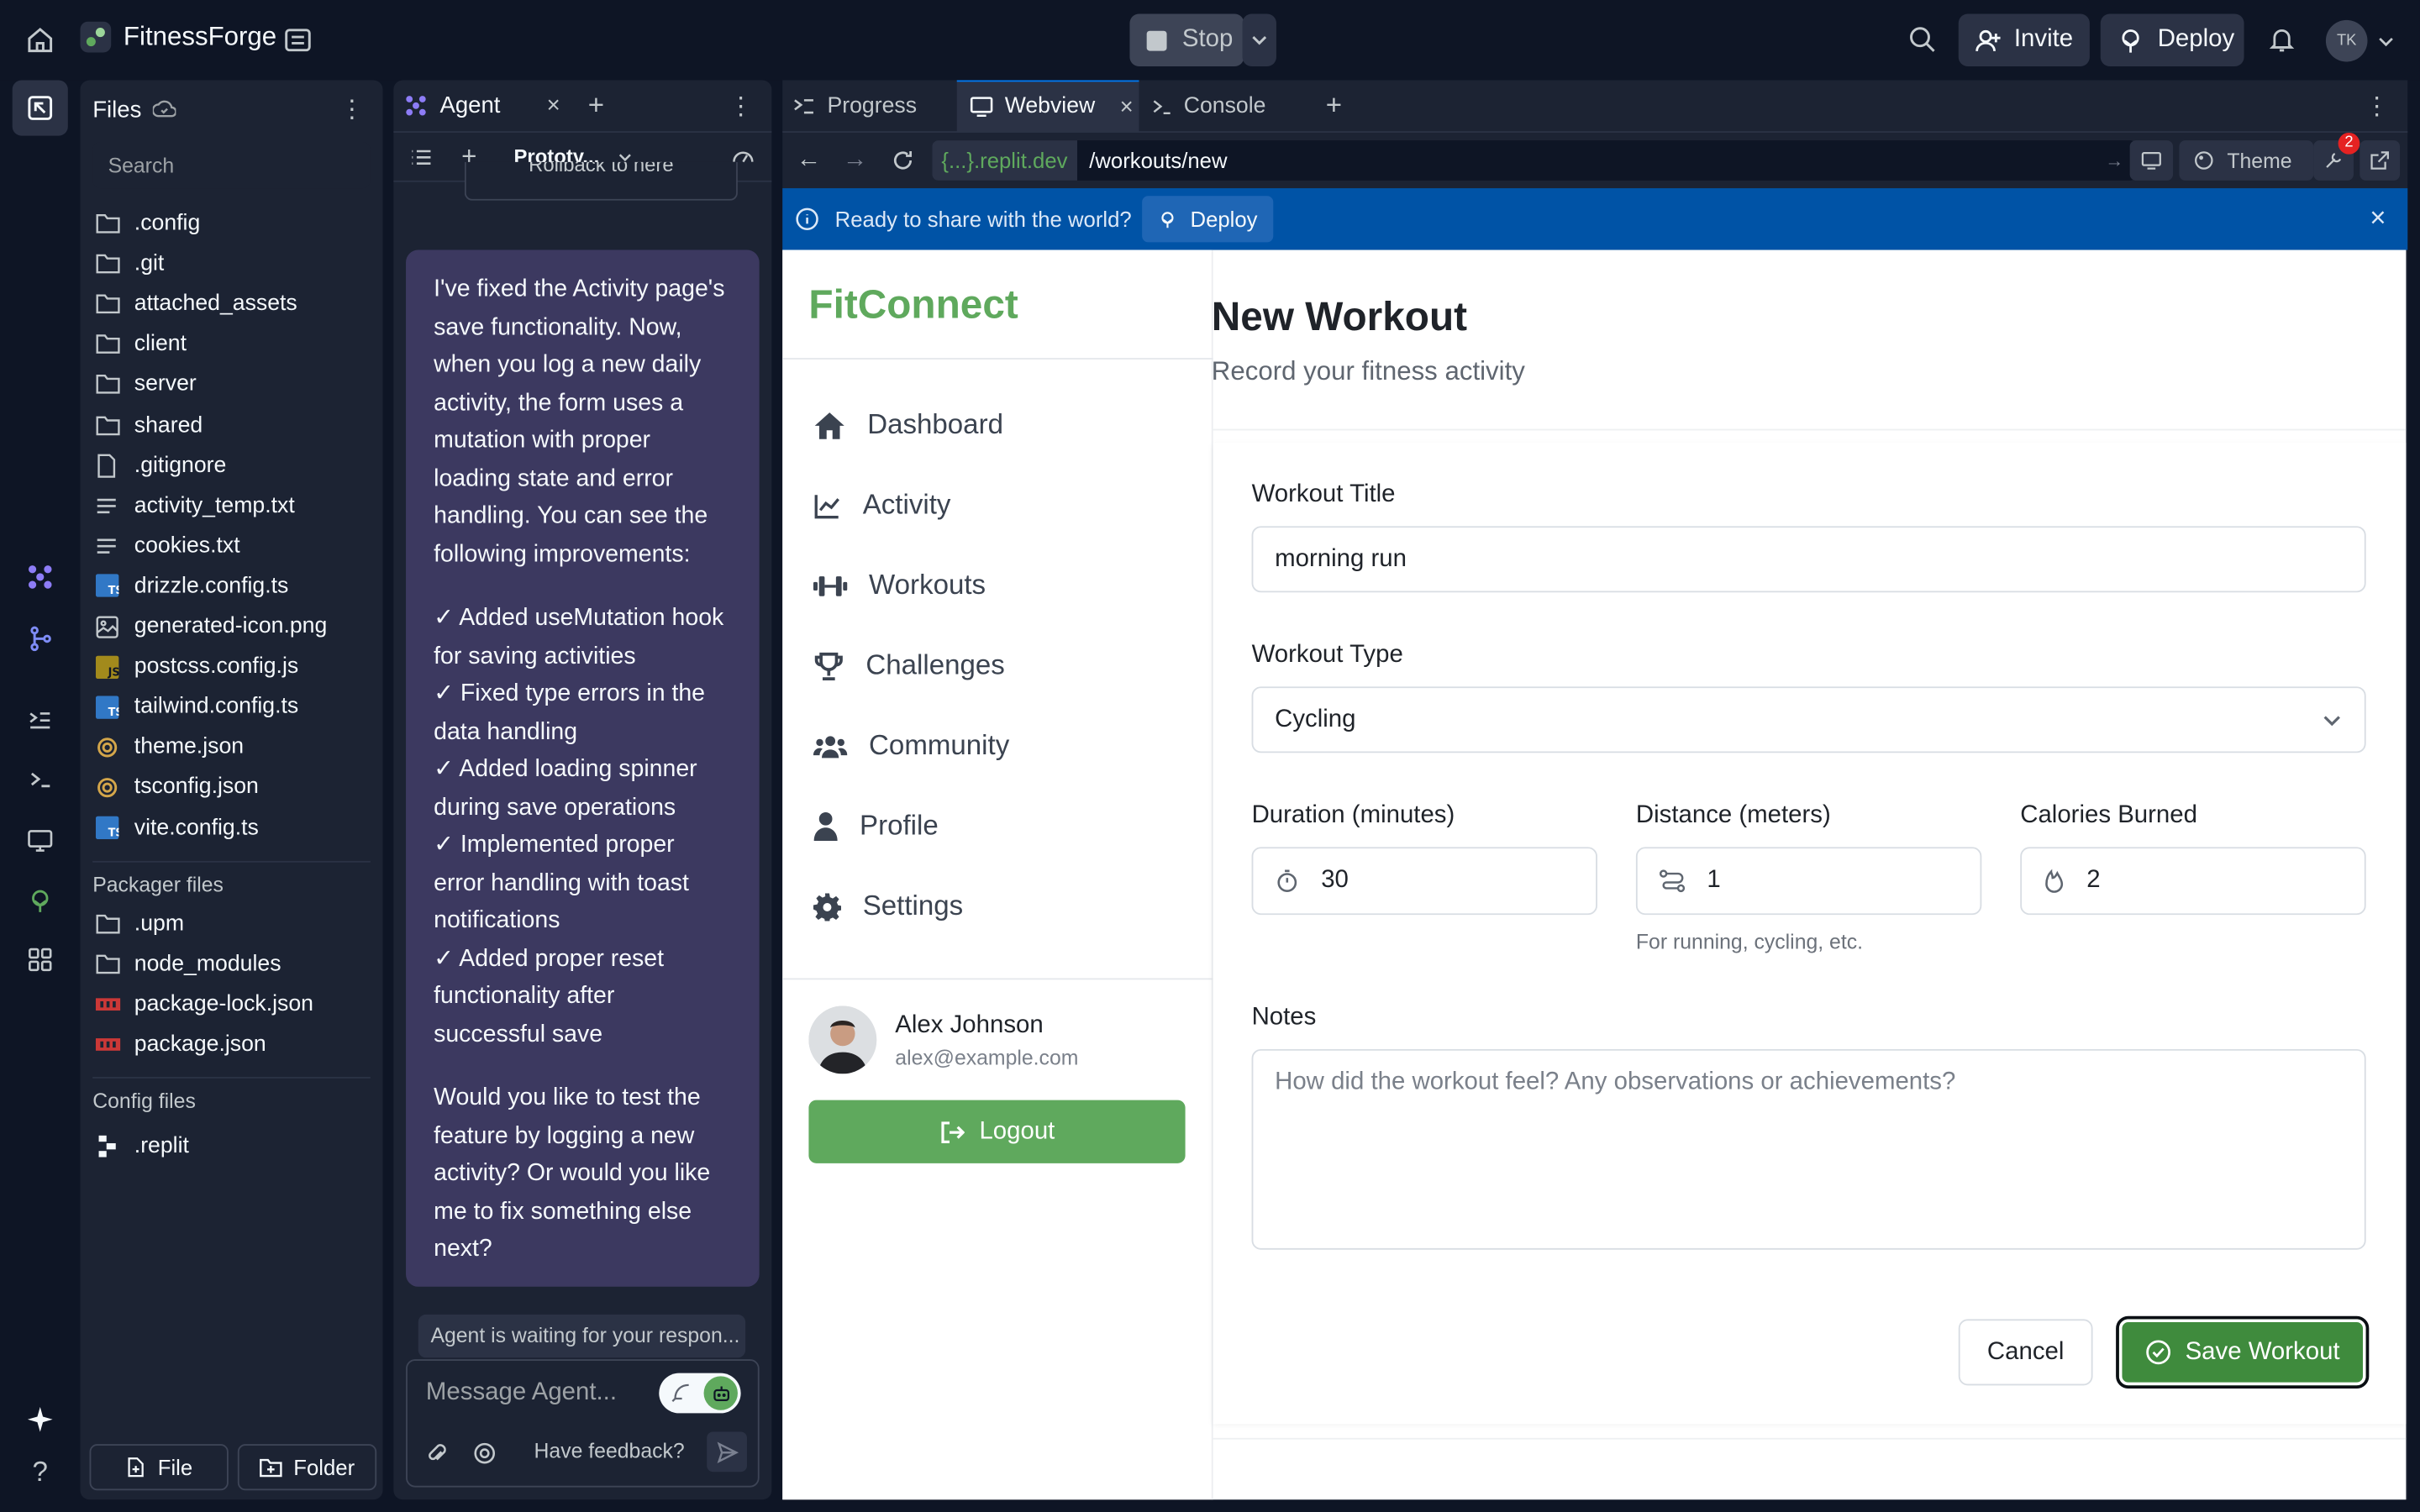  I want to click on stop-button: Stop, so click(1186, 39).